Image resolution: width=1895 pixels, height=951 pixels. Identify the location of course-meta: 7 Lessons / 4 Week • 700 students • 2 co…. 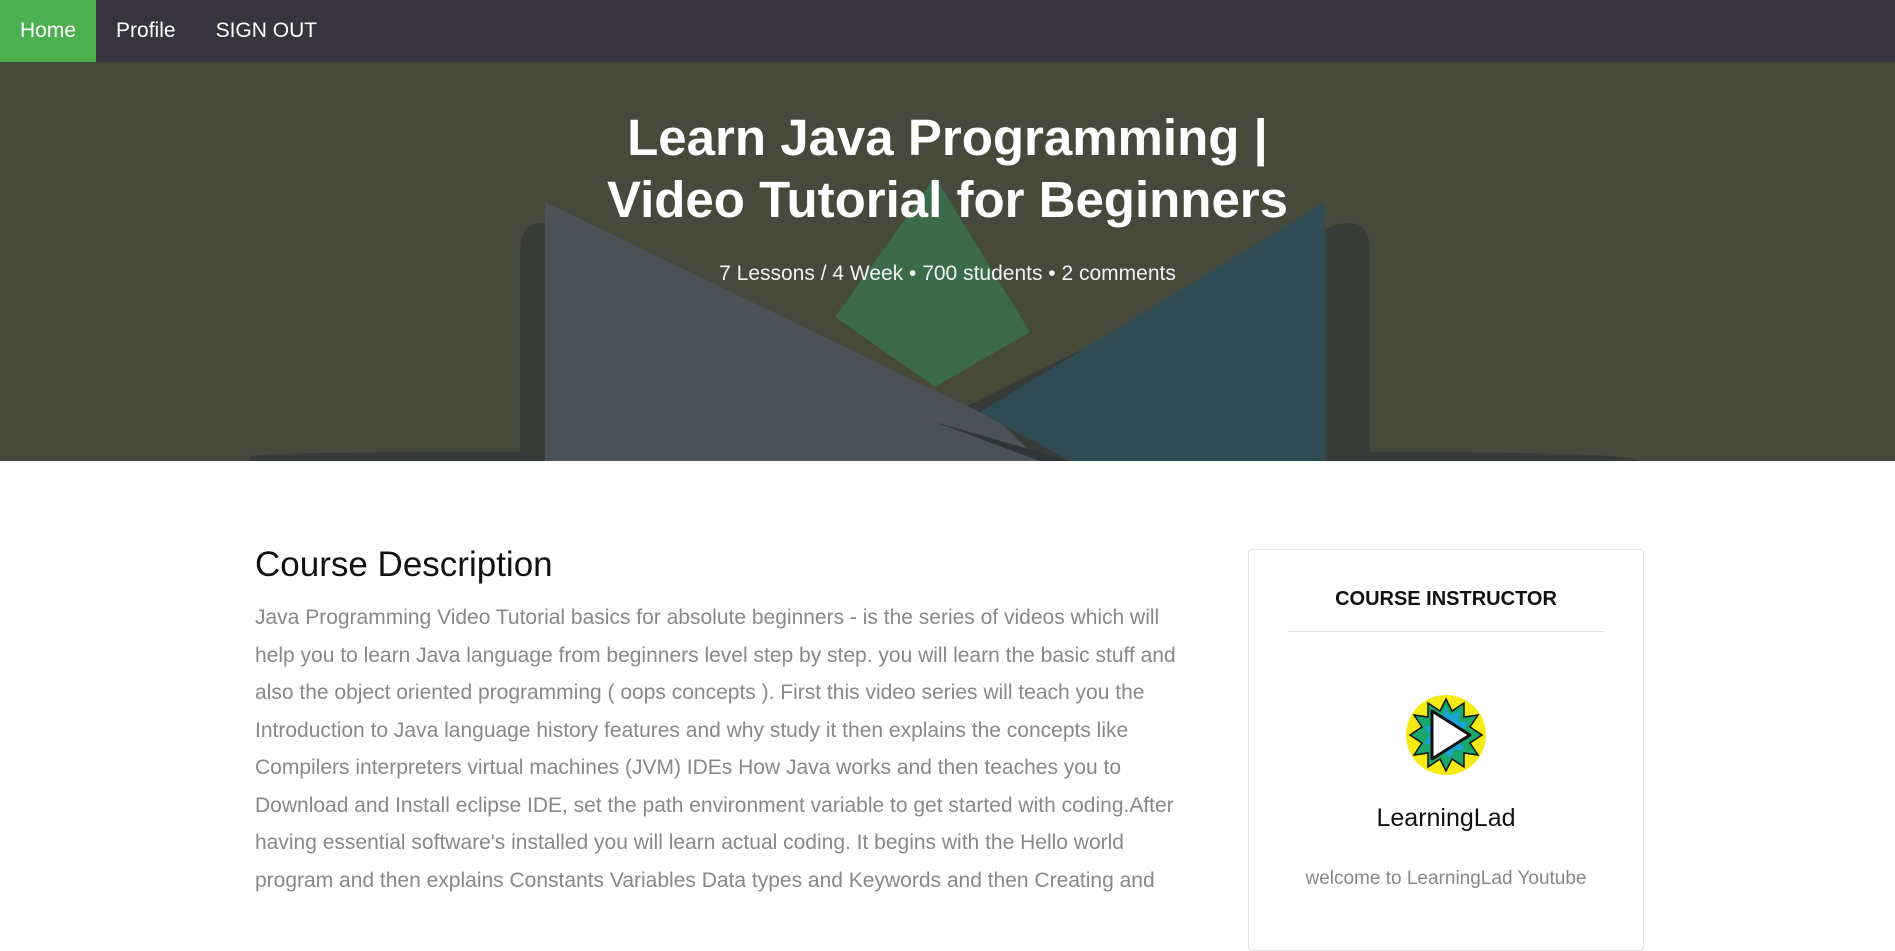
(947, 273).